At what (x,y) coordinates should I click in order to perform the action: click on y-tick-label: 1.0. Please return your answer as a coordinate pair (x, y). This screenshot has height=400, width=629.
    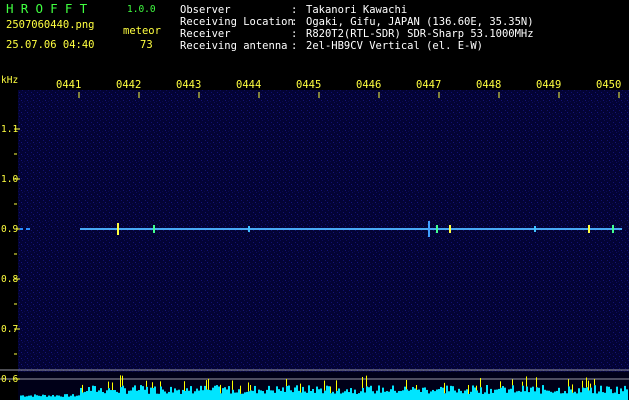
    Looking at the image, I should click on (10, 179).